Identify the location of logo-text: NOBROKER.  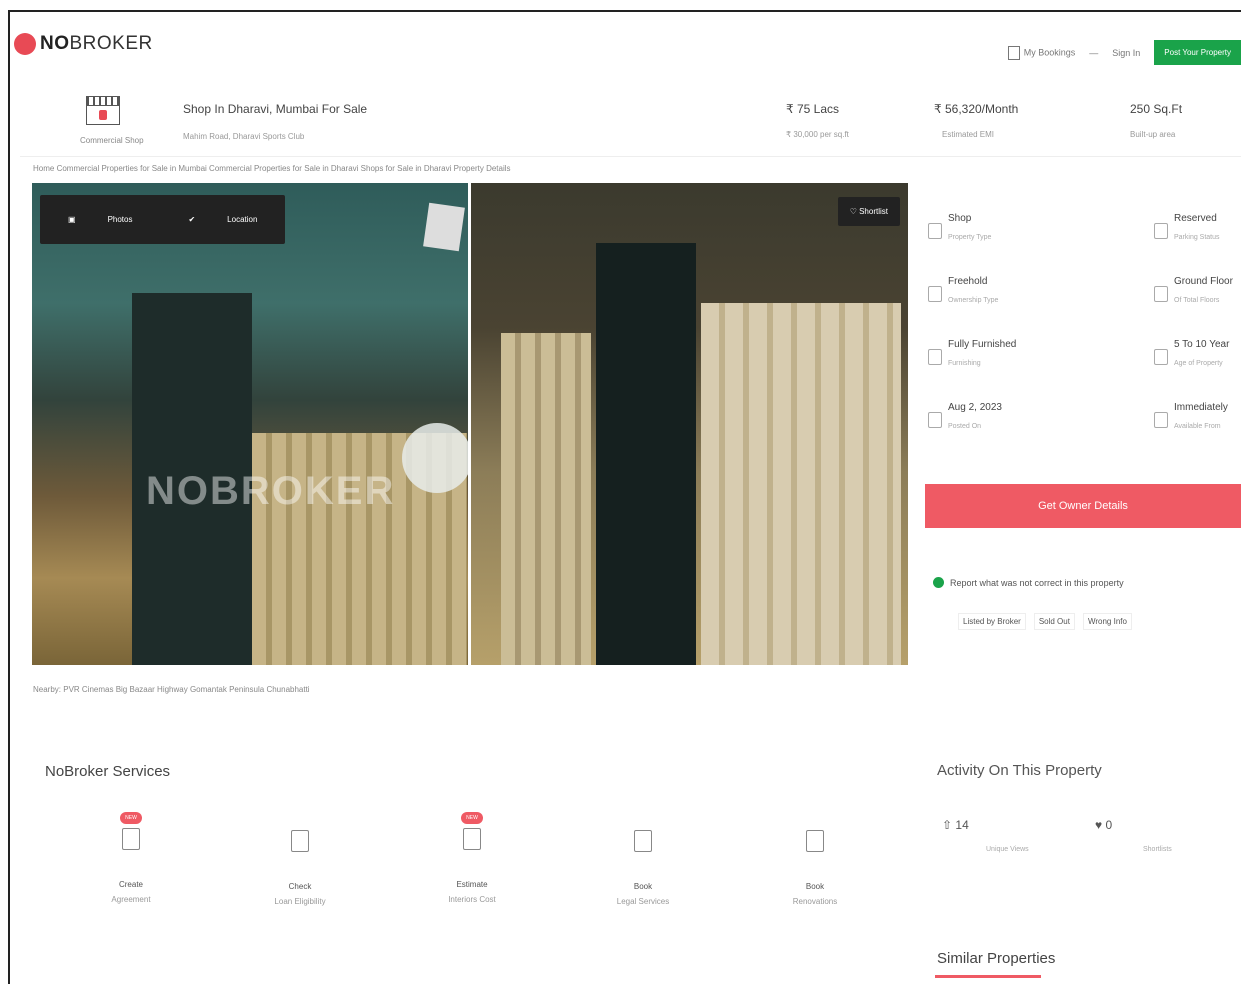
(96, 43).